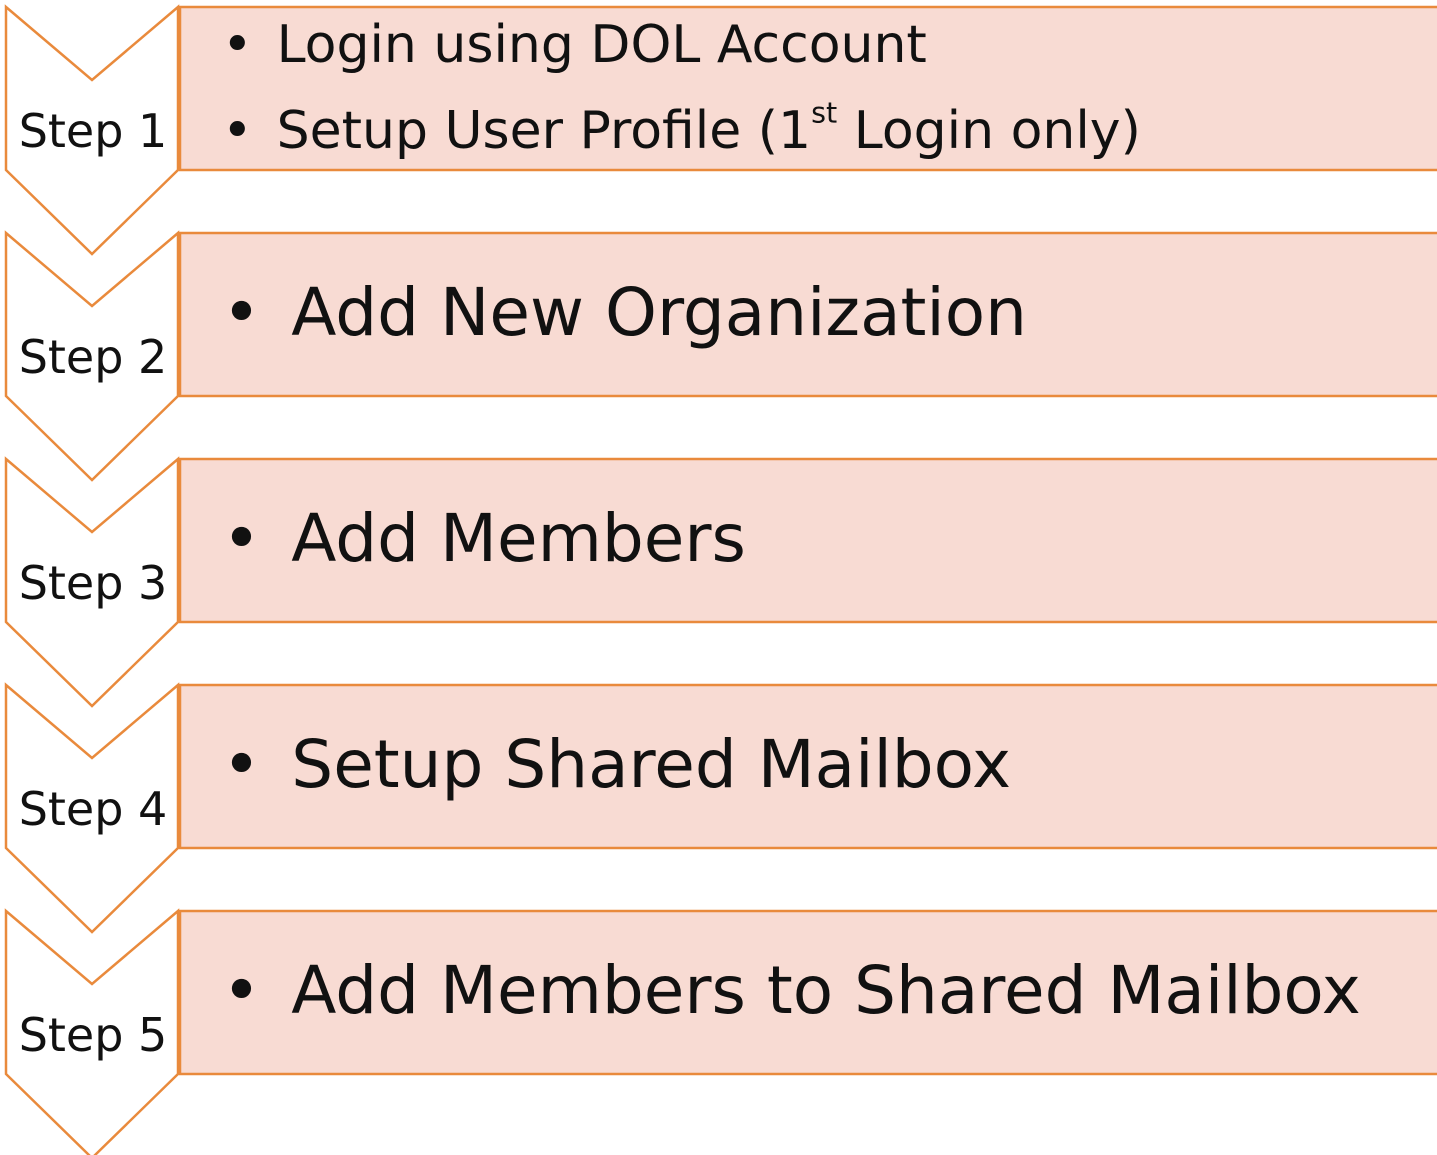 The height and width of the screenshot is (1155, 1437). What do you see at coordinates (824, 112) in the screenshot?
I see `step-1-item-2-superscript: st` at bounding box center [824, 112].